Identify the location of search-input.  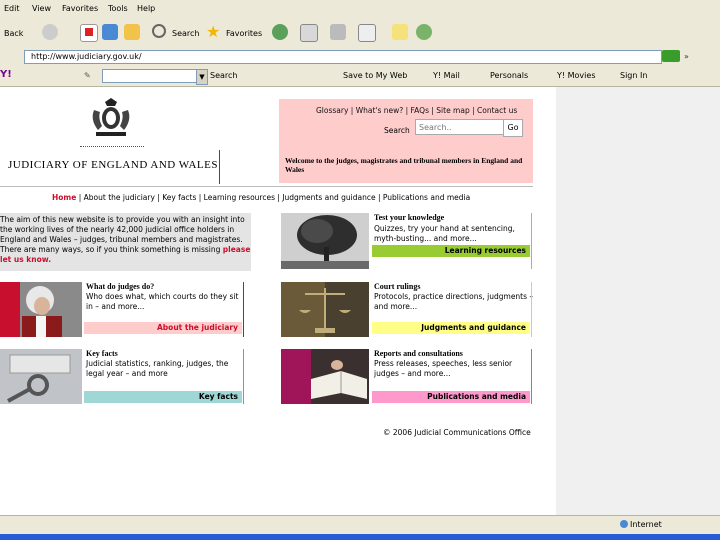
(461, 127).